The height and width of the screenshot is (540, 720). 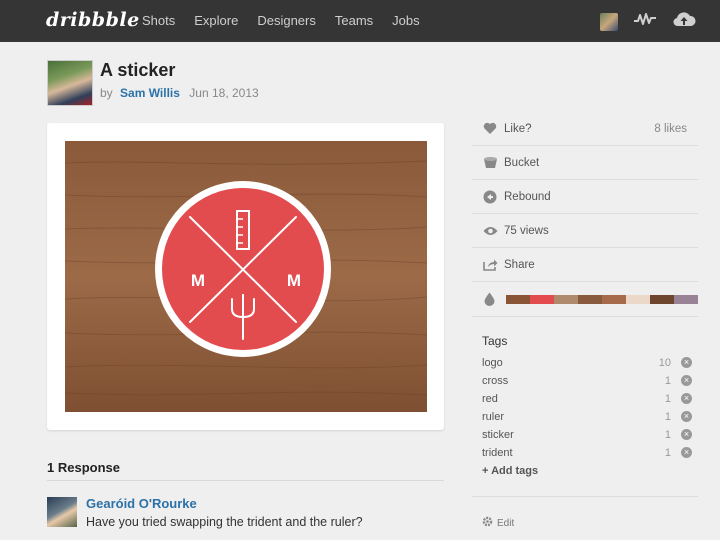 What do you see at coordinates (519, 265) in the screenshot?
I see `share-label: Share` at bounding box center [519, 265].